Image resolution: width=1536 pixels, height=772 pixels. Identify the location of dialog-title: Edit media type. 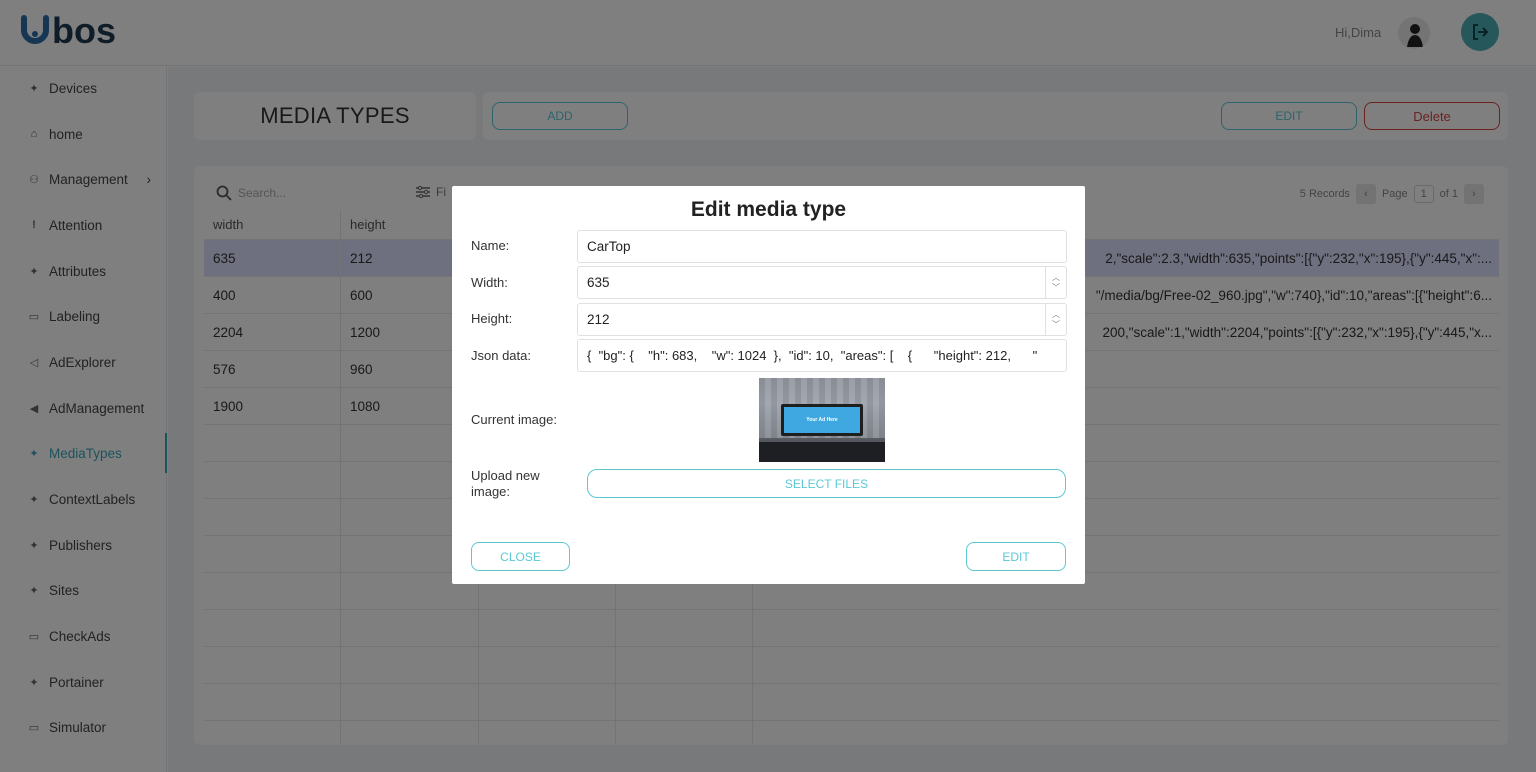
(768, 209).